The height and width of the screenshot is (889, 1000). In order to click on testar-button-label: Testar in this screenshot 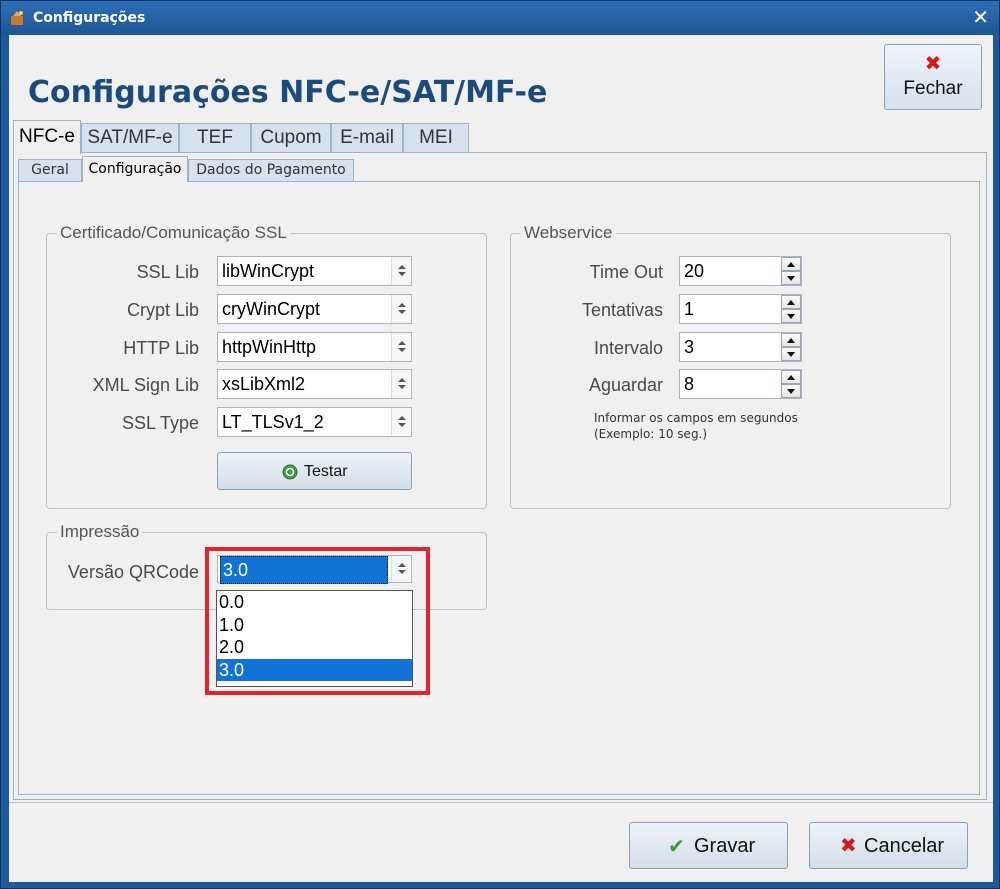, I will do `click(326, 471)`.